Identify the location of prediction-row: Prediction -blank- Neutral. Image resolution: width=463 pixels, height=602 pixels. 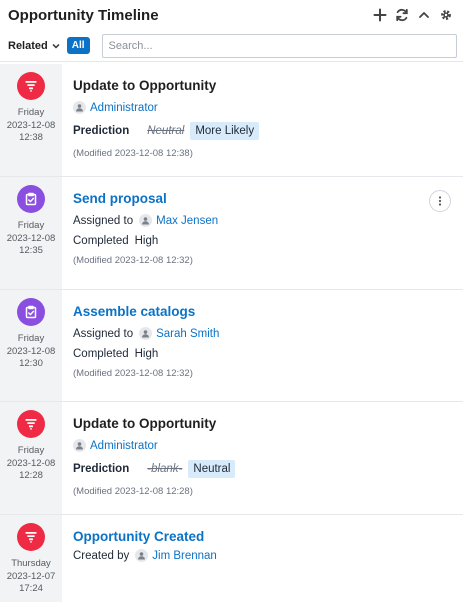
(268, 469).